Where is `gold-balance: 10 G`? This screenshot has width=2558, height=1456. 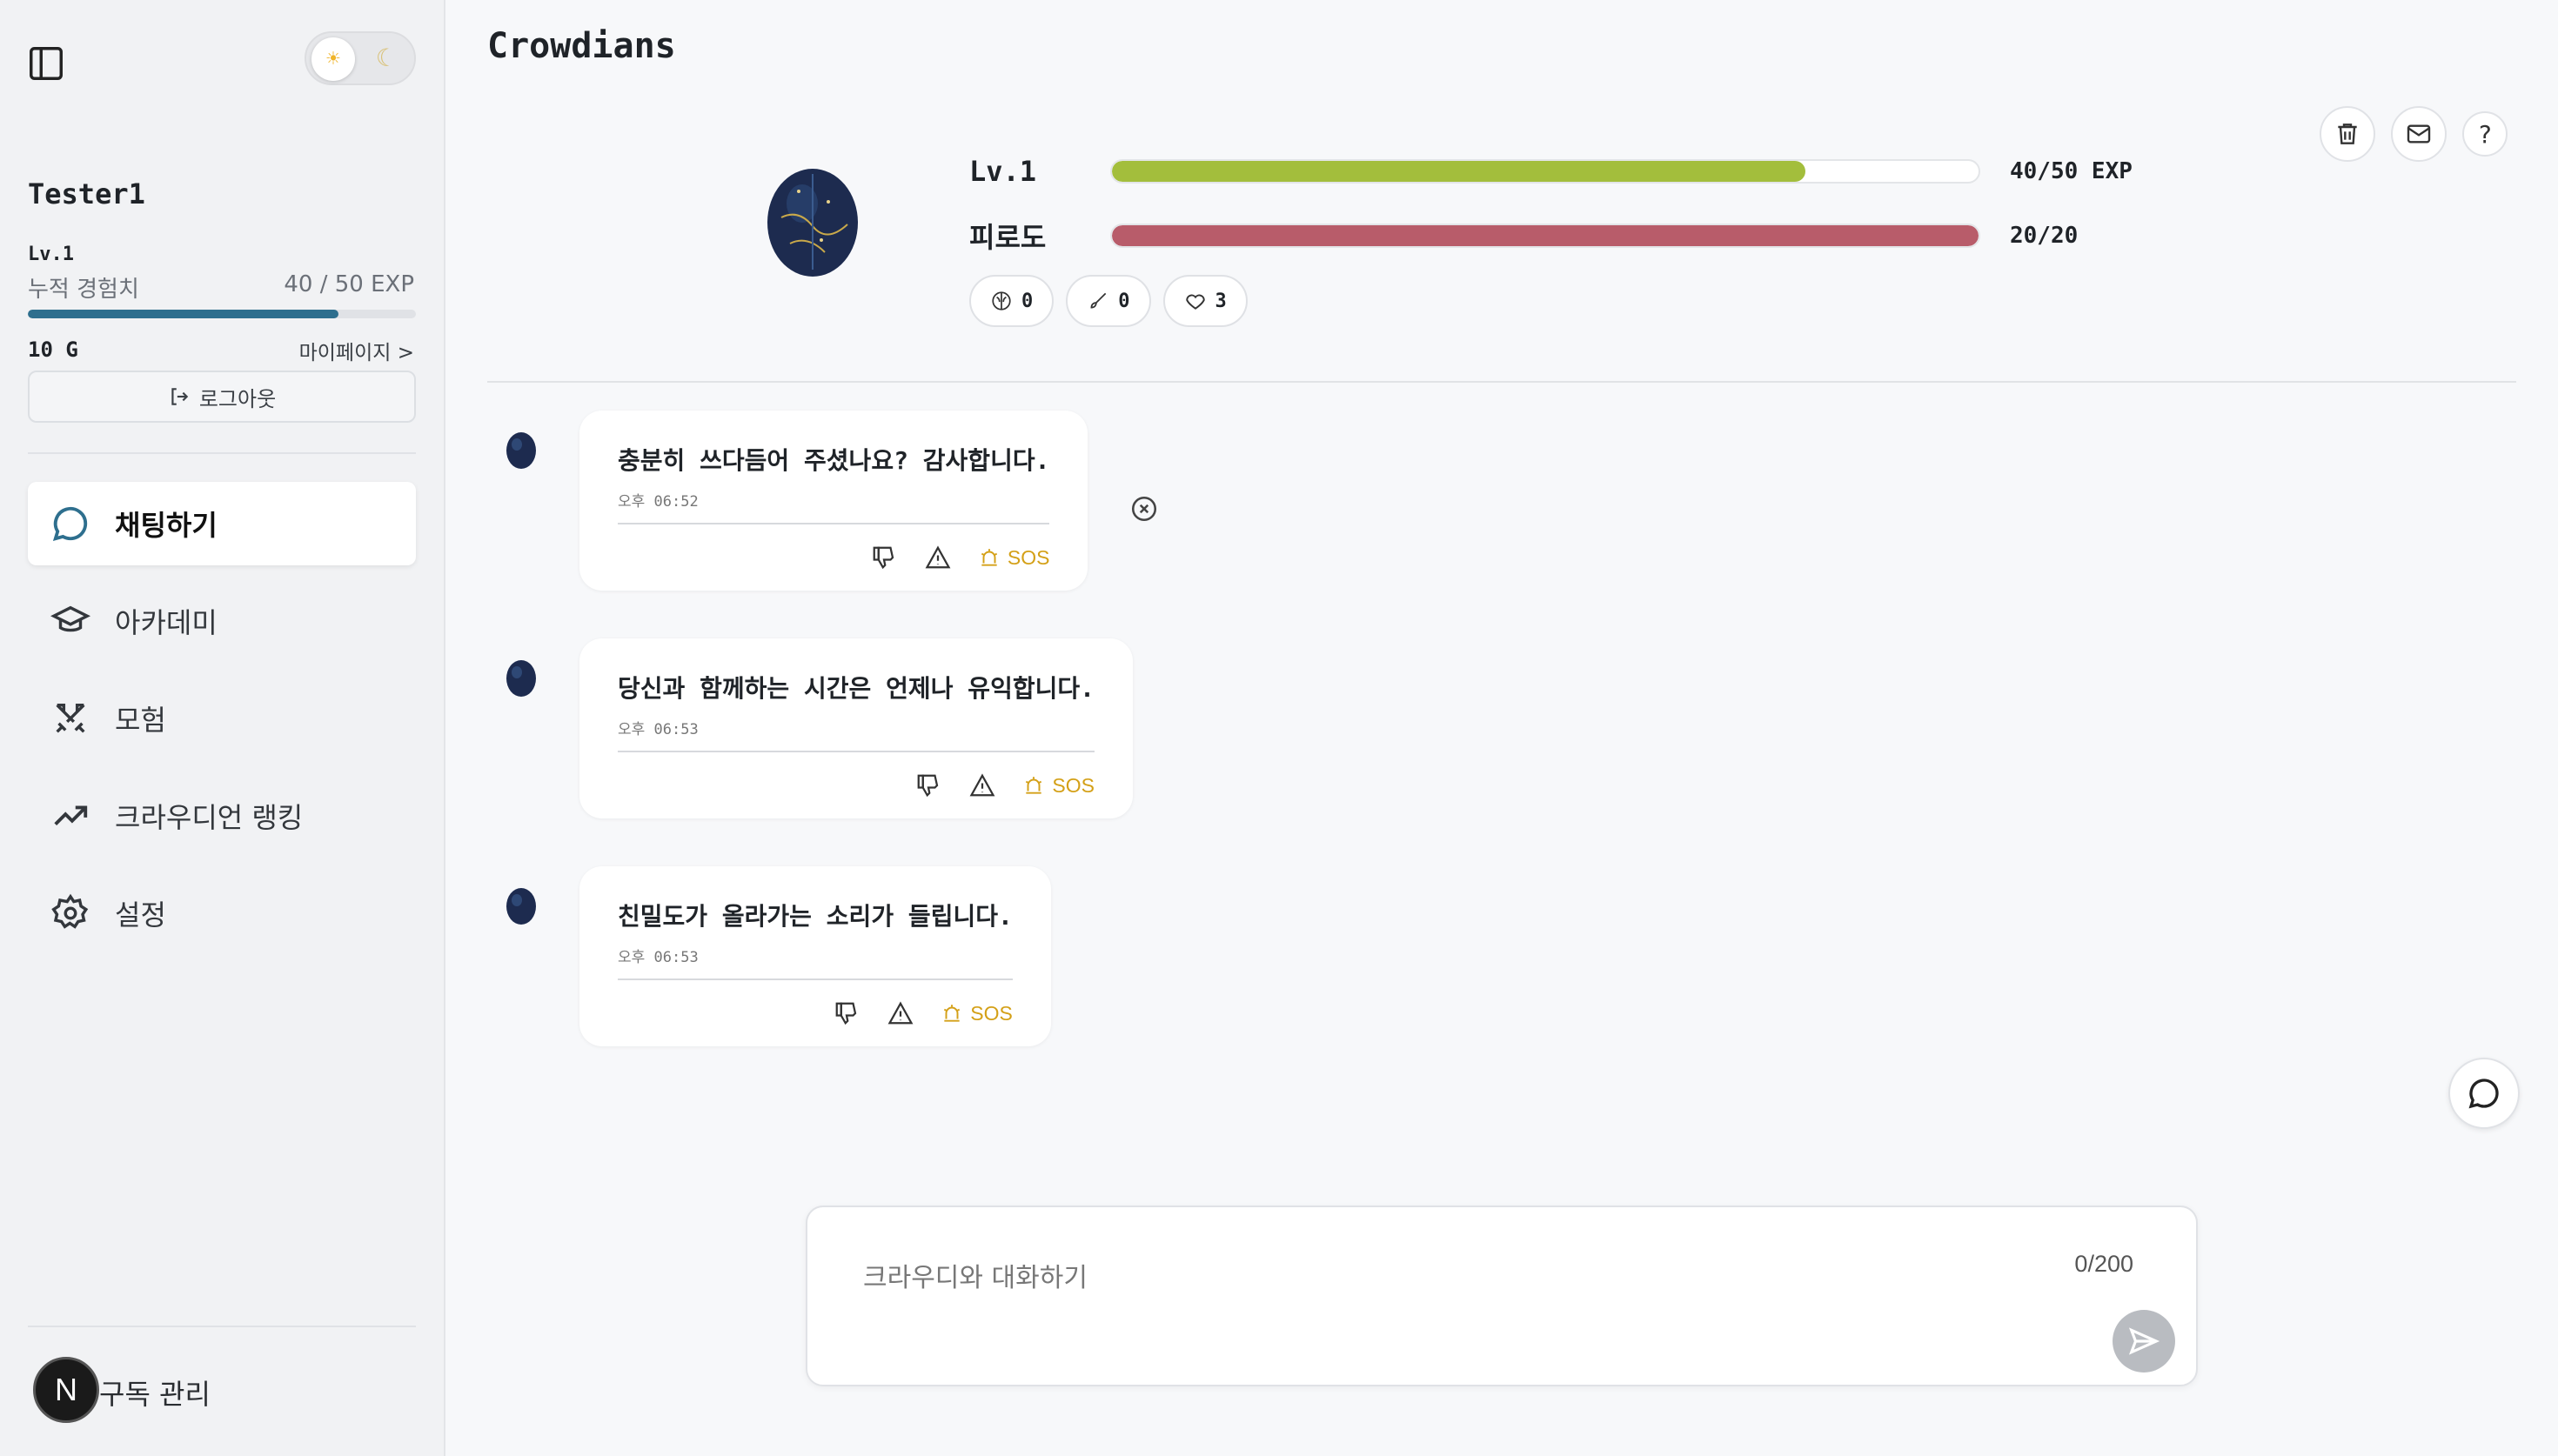 gold-balance: 10 G is located at coordinates (53, 349).